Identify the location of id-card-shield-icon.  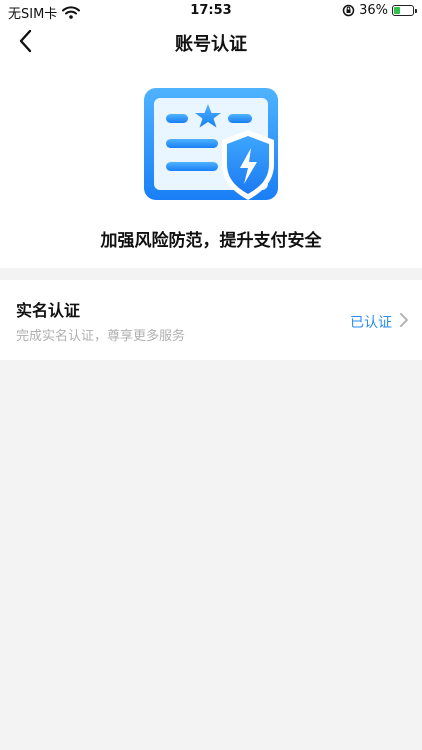
(211, 144).